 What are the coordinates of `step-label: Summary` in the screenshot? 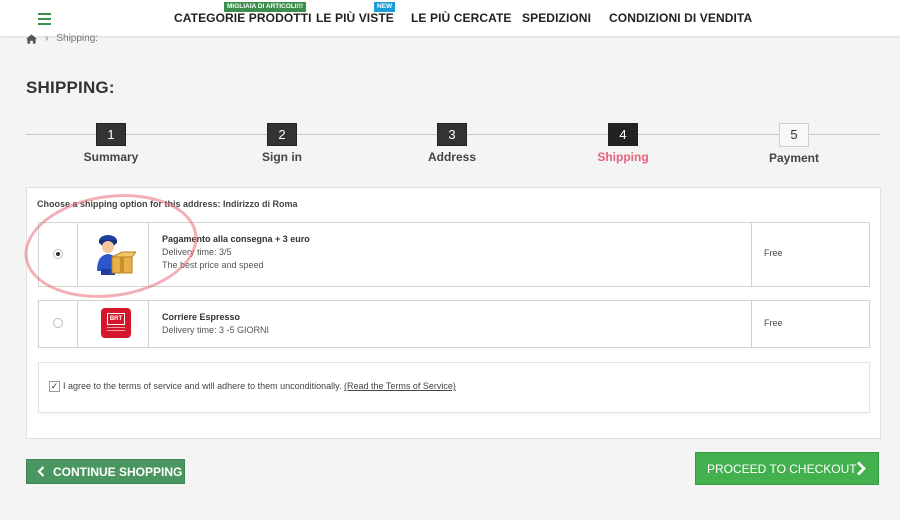 It's located at (111, 157).